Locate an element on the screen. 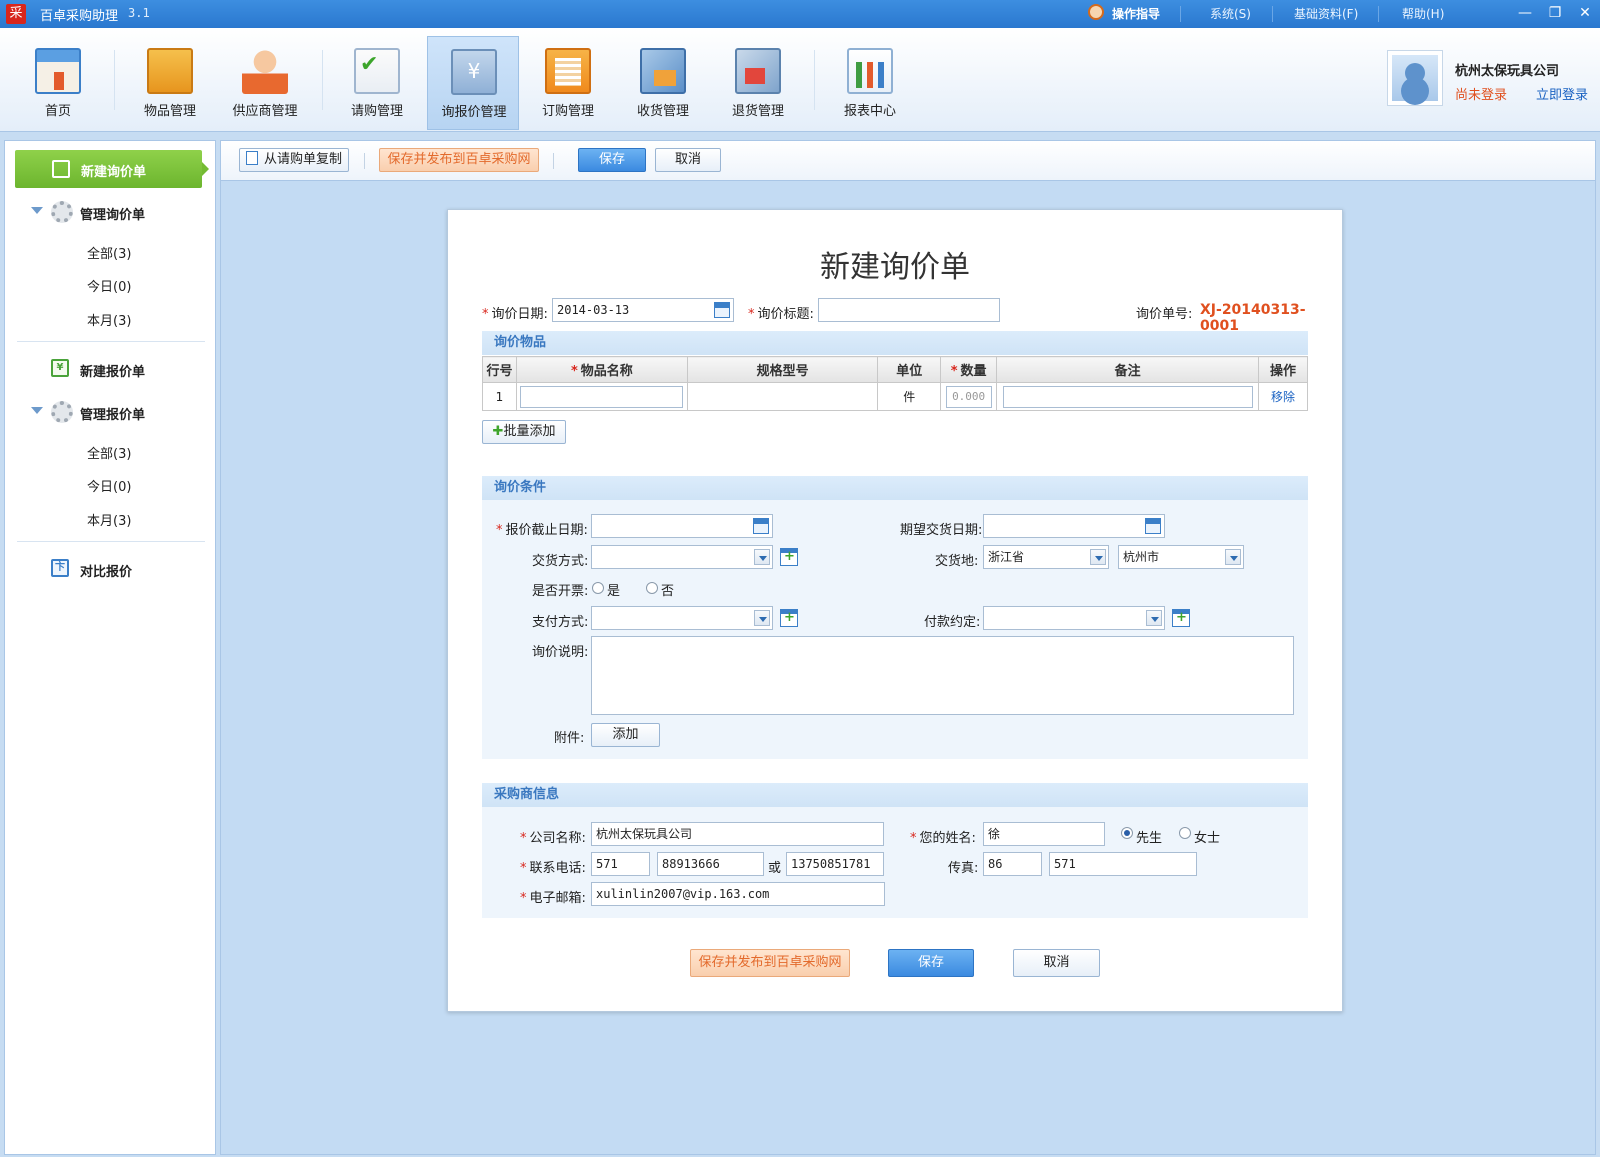 The width and height of the screenshot is (1600, 1157). tool-label: 询报价管理 is located at coordinates (474, 112).